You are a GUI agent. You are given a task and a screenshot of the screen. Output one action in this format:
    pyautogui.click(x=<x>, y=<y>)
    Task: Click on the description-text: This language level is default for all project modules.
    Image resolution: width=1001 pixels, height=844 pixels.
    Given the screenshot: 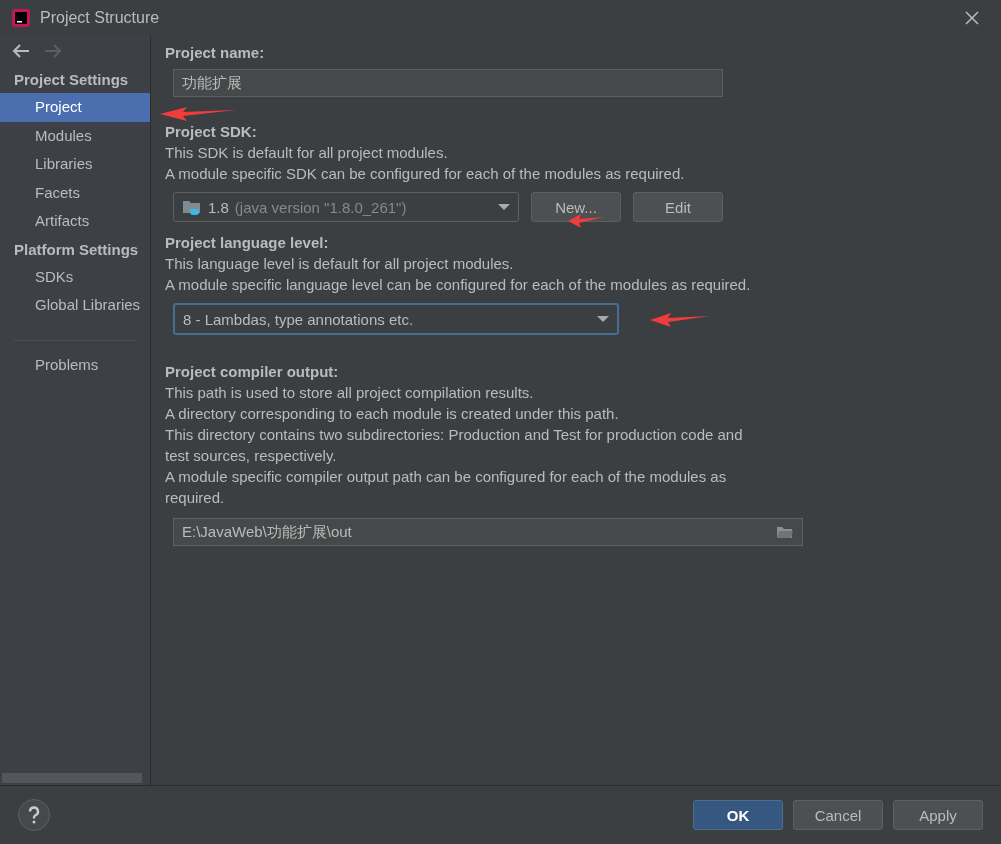 What is the action you would take?
    pyautogui.click(x=339, y=264)
    